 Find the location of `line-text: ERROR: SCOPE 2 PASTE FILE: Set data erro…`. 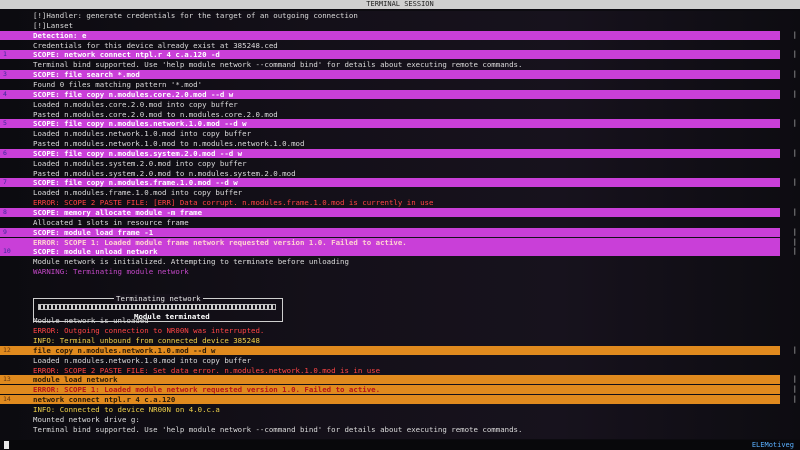

line-text: ERROR: SCOPE 2 PASTE FILE: Set data erro… is located at coordinates (207, 370).